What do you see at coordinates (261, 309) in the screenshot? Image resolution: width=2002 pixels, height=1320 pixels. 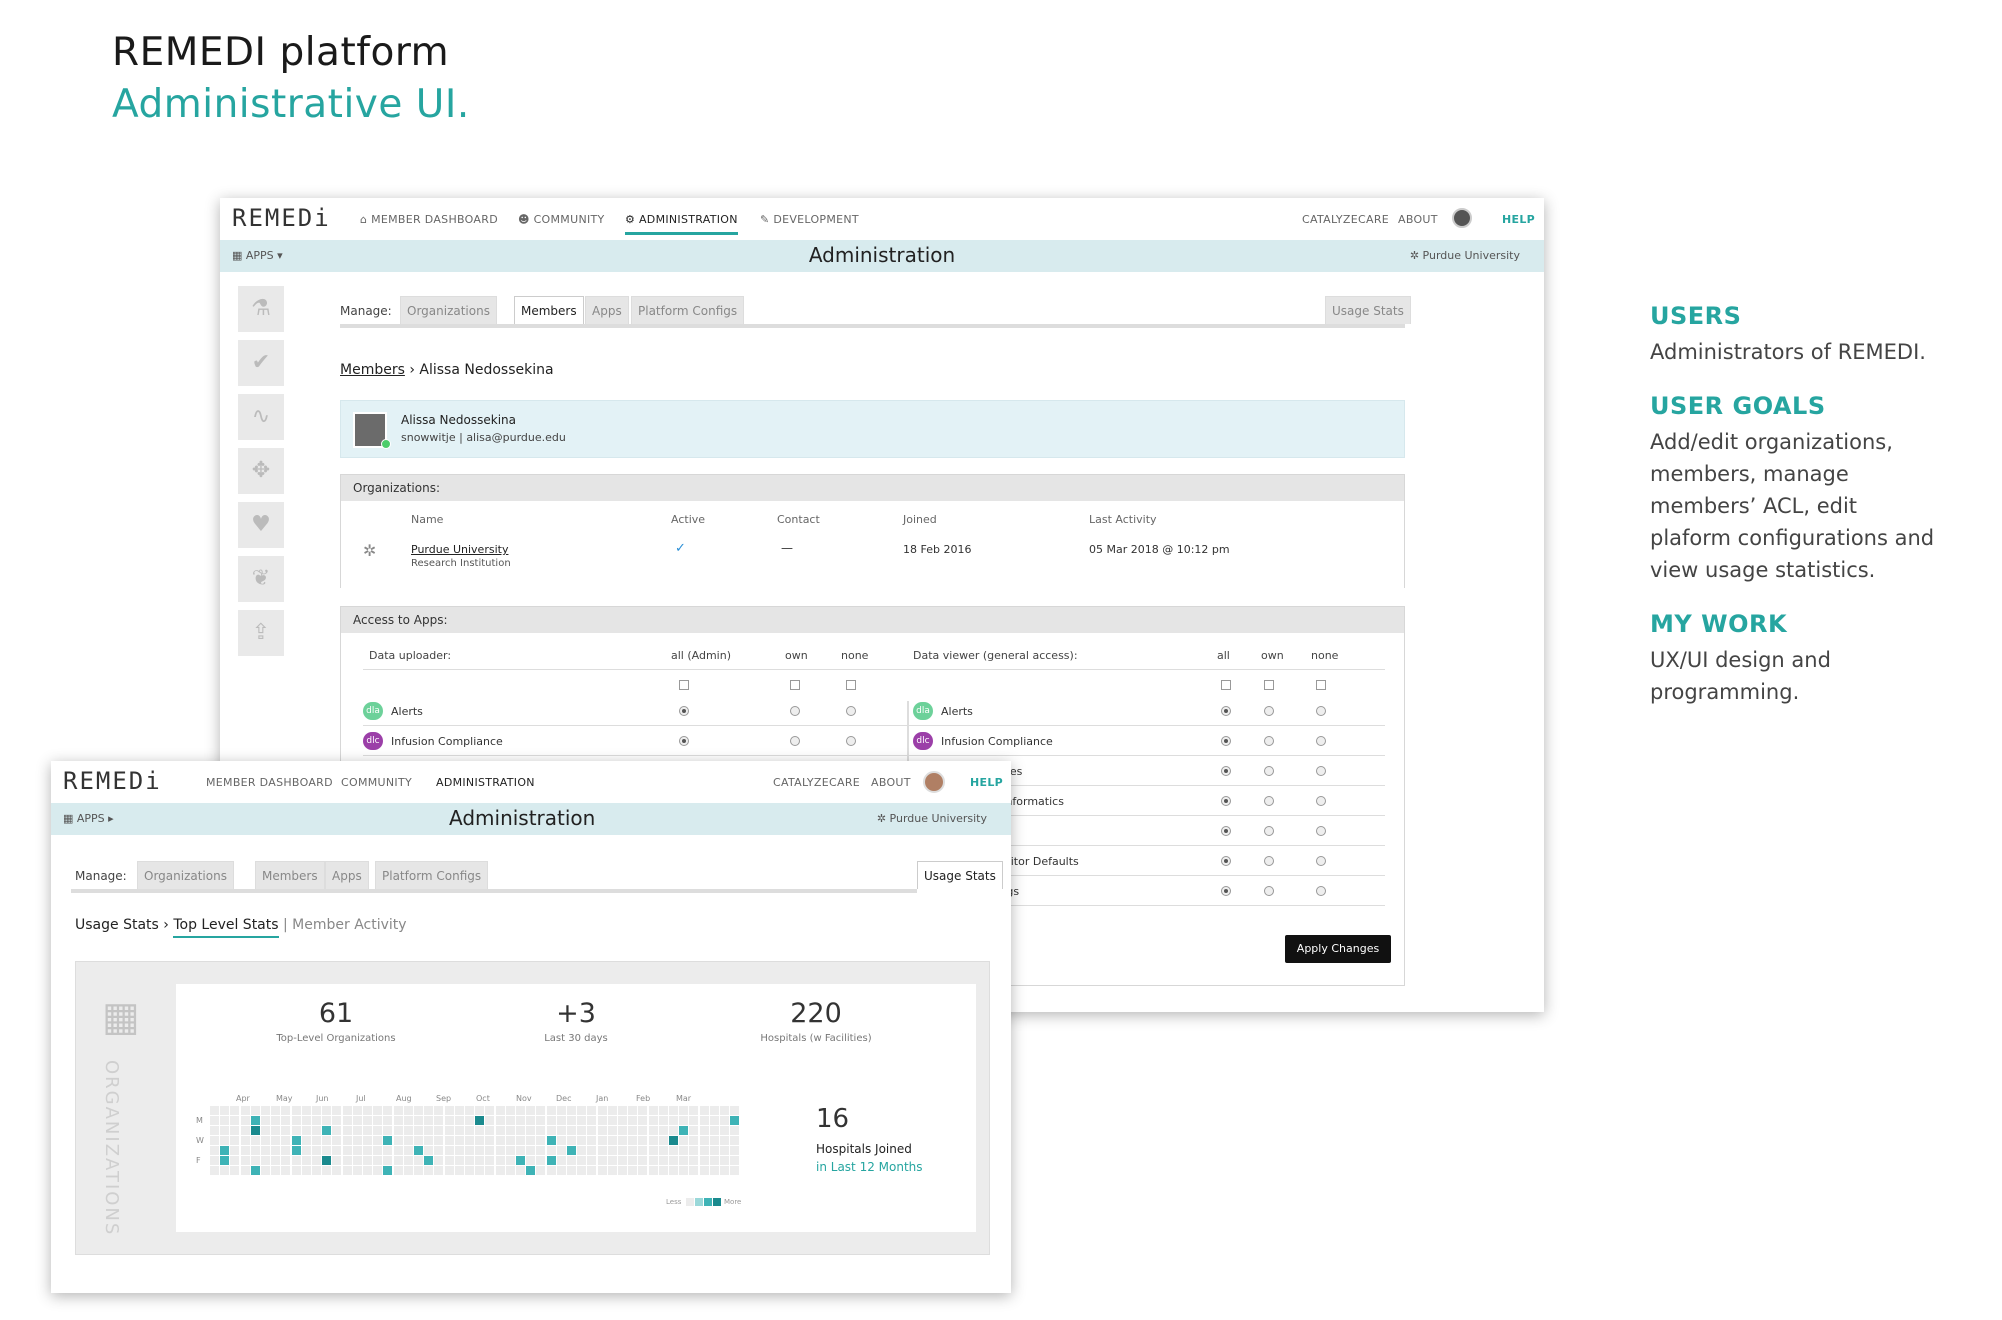 I see `flask-icon: ⚗` at bounding box center [261, 309].